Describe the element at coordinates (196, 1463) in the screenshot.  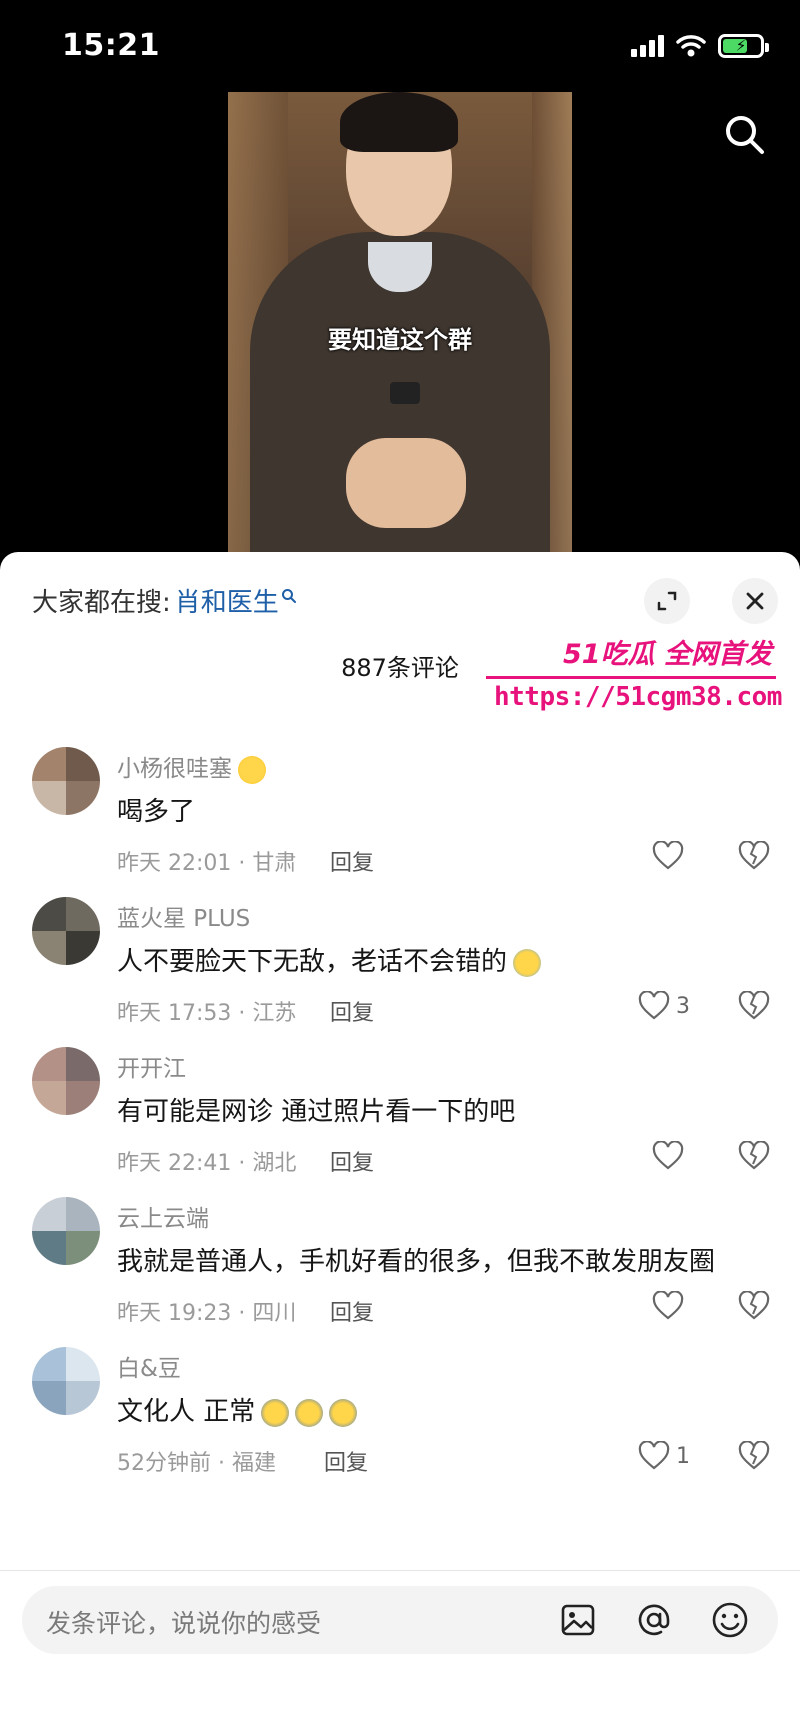
I see `comment-meta: 52分钟前 · 福建` at that location.